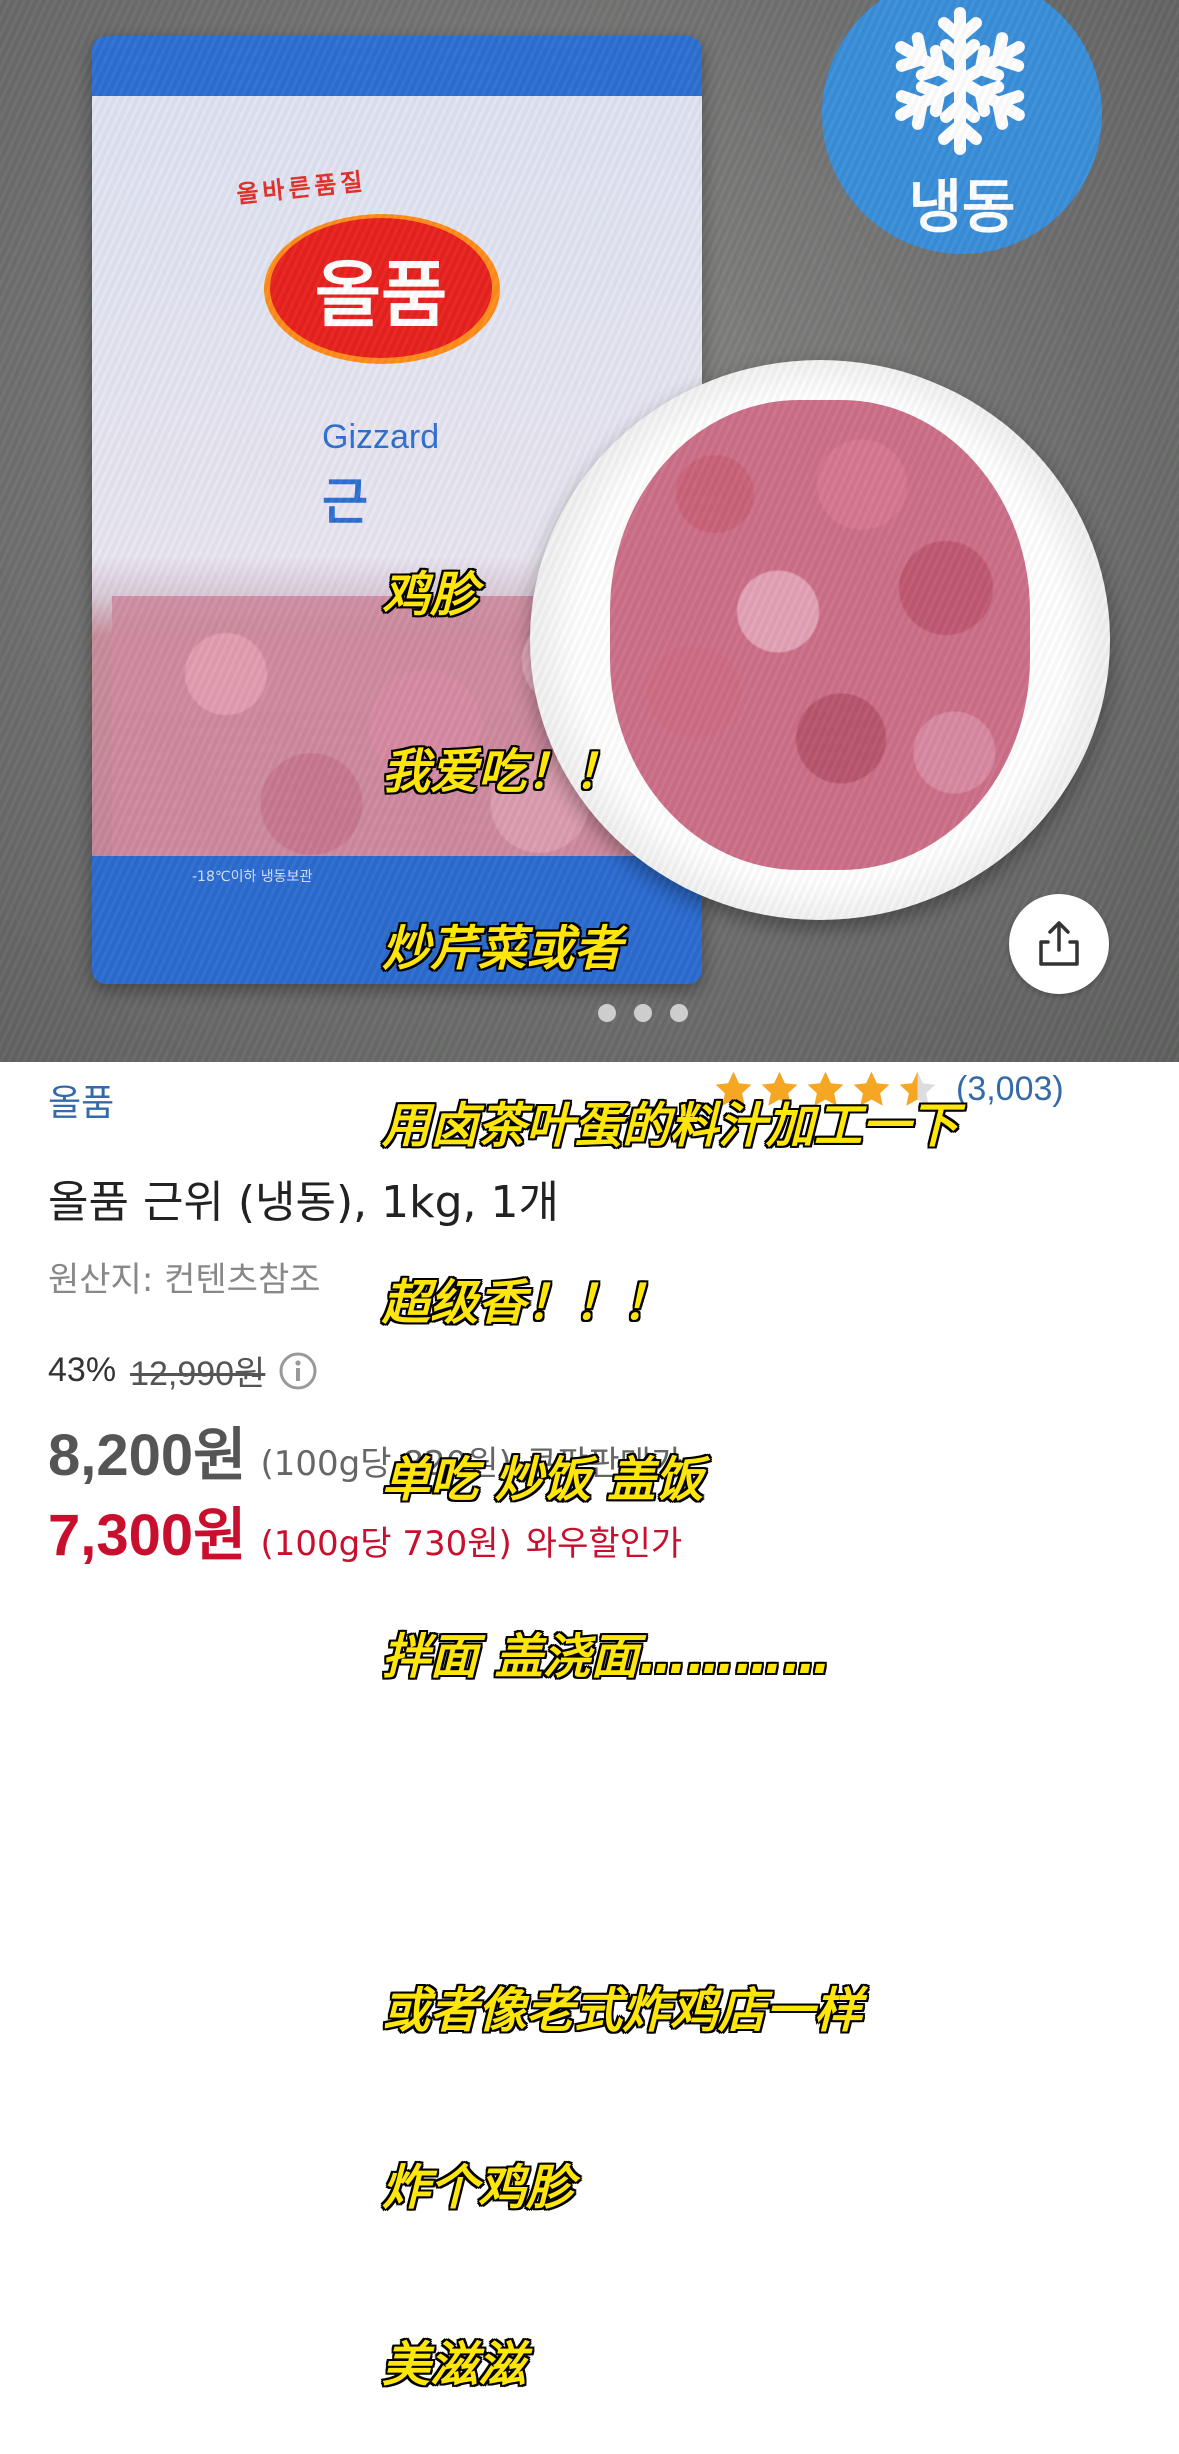 Image resolution: width=1179 pixels, height=2454 pixels. Describe the element at coordinates (960, 81) in the screenshot. I see `snowflake-icon` at that location.